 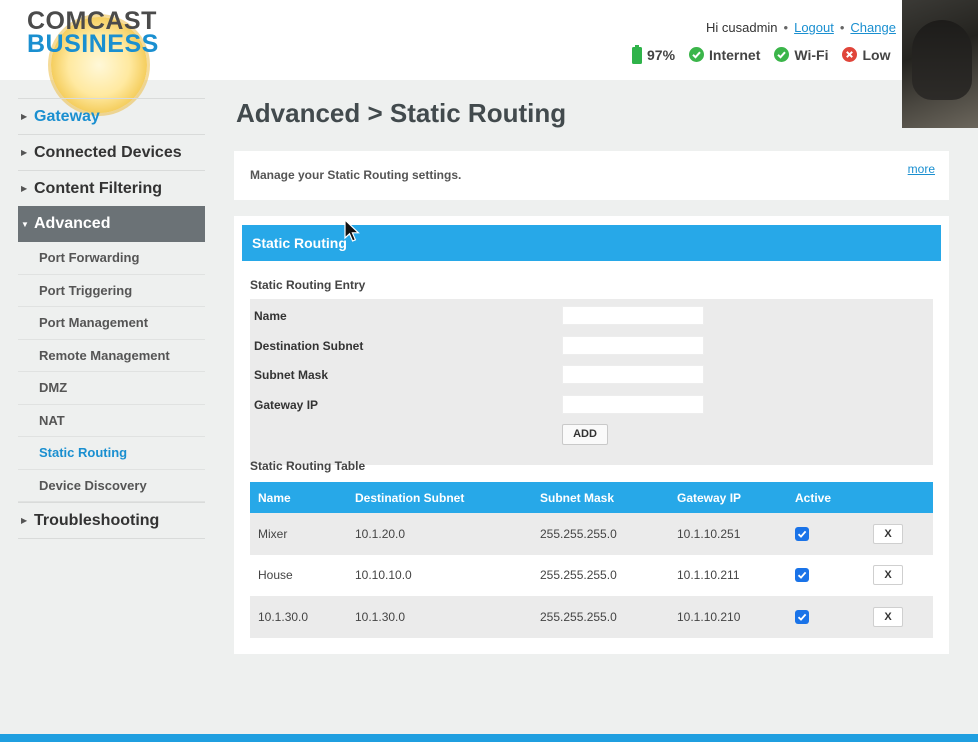 What do you see at coordinates (308, 285) in the screenshot?
I see `entry-section-title: Static Routing Entry` at bounding box center [308, 285].